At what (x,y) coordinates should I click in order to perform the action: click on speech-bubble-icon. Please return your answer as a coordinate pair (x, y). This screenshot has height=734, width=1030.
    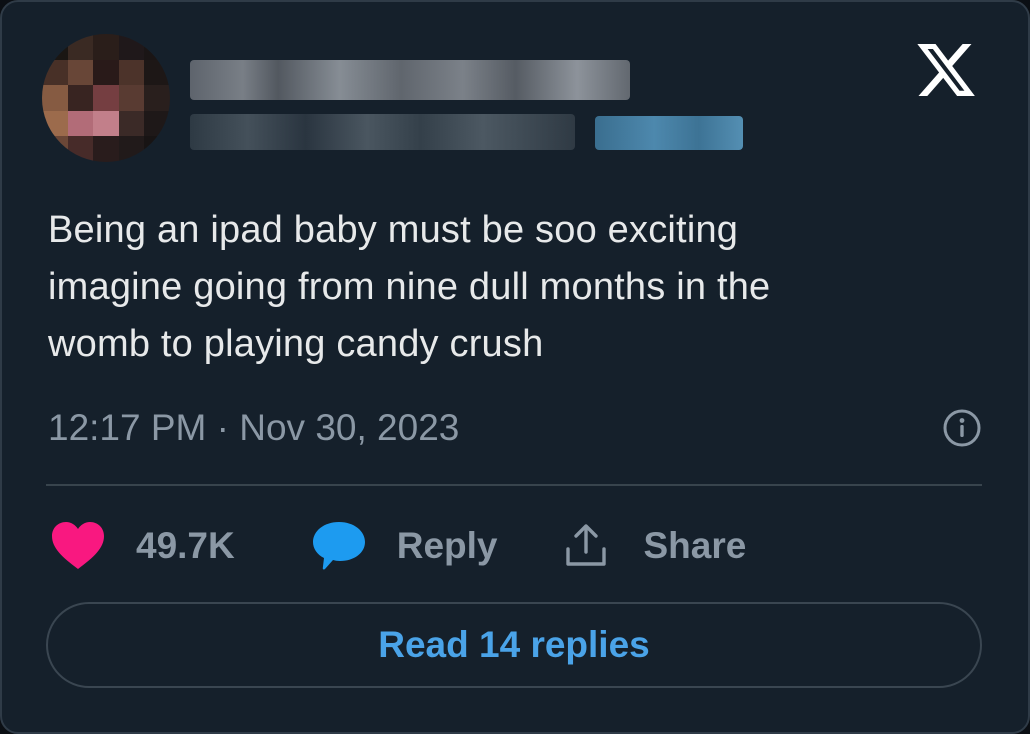
    Looking at the image, I should click on (338, 546).